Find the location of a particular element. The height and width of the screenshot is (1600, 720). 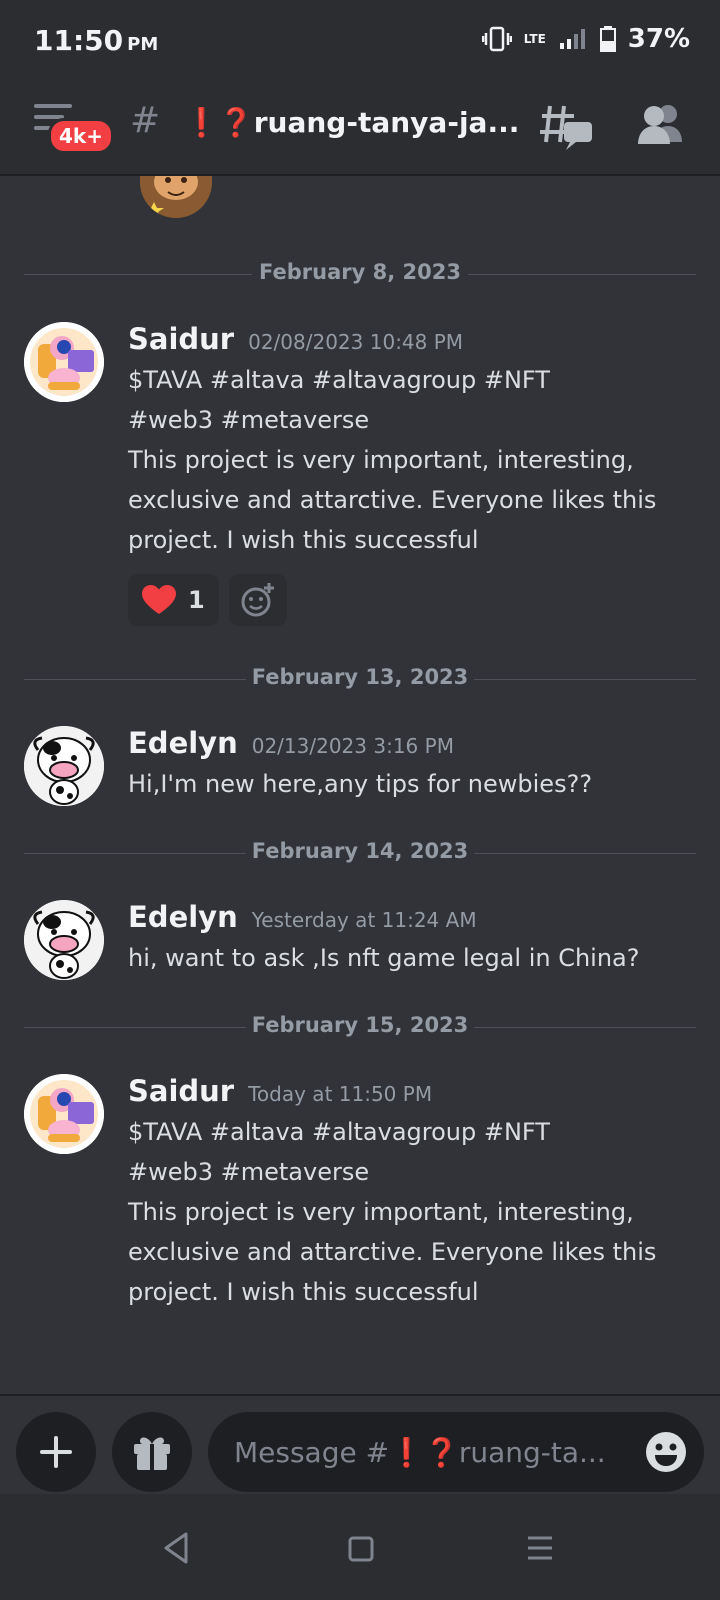

guild-menu-button: 4k+ is located at coordinates (74, 130).